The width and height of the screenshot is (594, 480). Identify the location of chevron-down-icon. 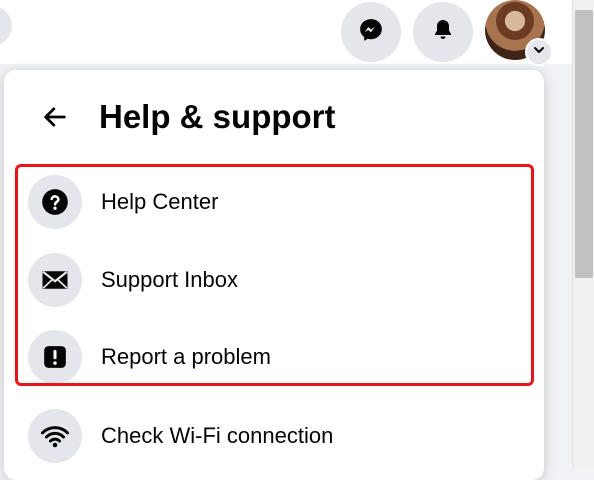
(539, 52).